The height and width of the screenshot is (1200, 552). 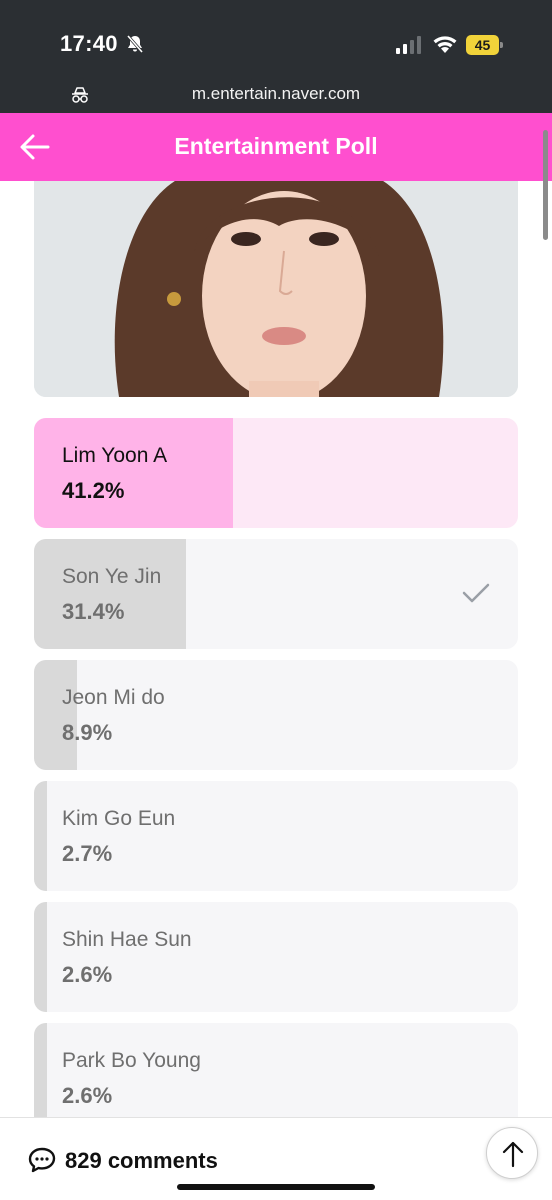 I want to click on app-header: Entertainment Poll, so click(x=276, y=147).